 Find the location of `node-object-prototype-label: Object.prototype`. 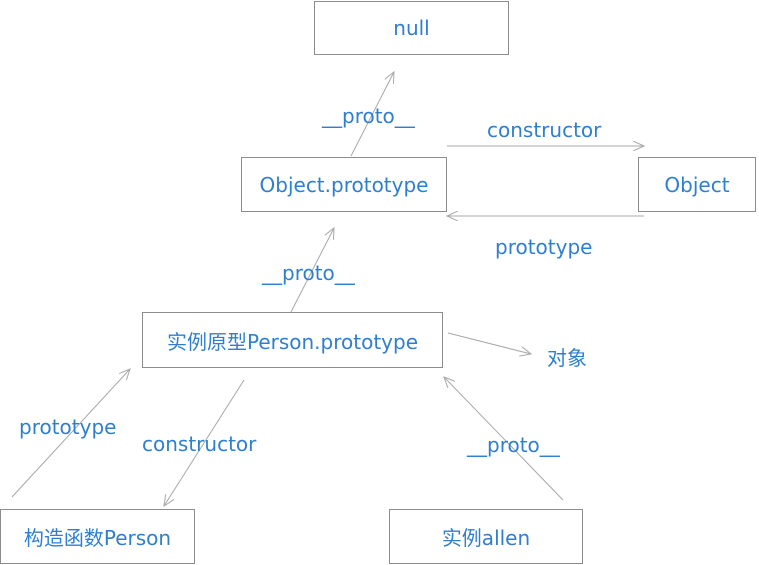

node-object-prototype-label: Object.prototype is located at coordinates (344, 184).